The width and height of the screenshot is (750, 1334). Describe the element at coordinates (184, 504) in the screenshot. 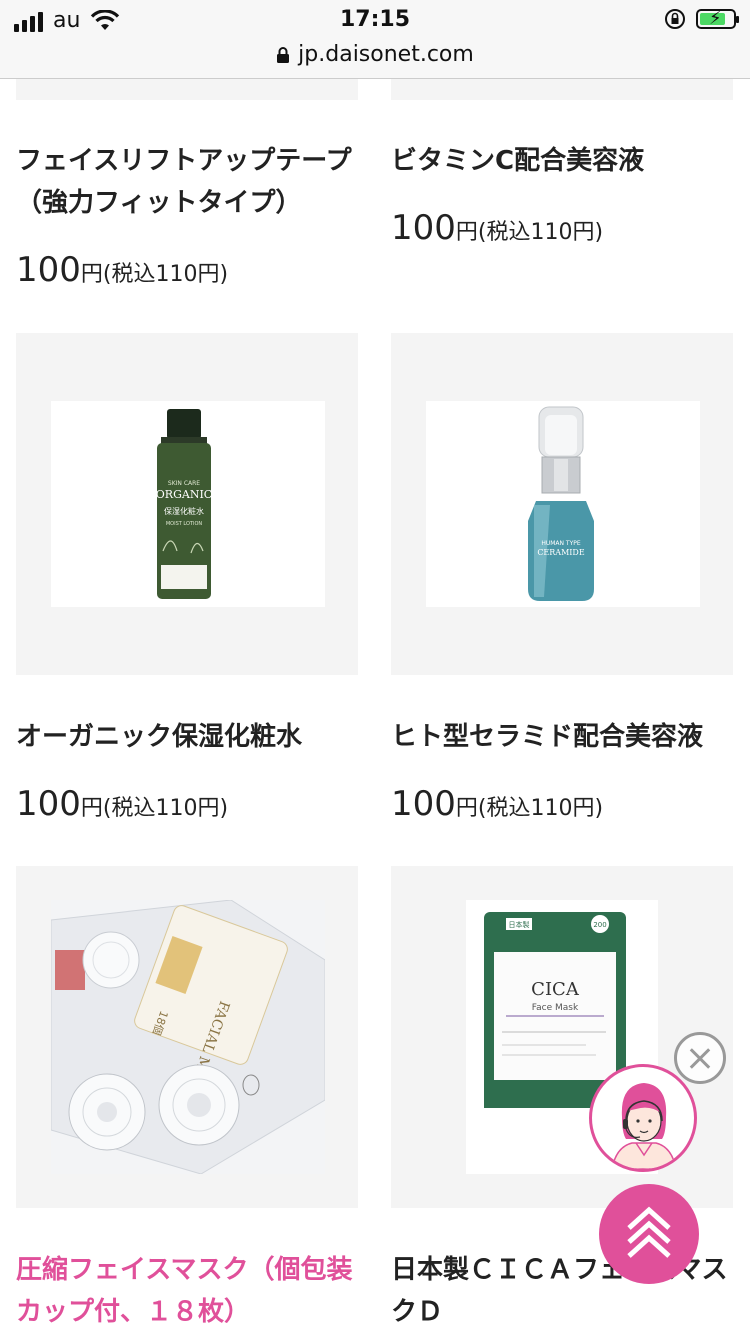

I see `lotion-bottle-image: SKIN CARE ORGANIC 保湿化粧水 MOIST LOTION` at that location.